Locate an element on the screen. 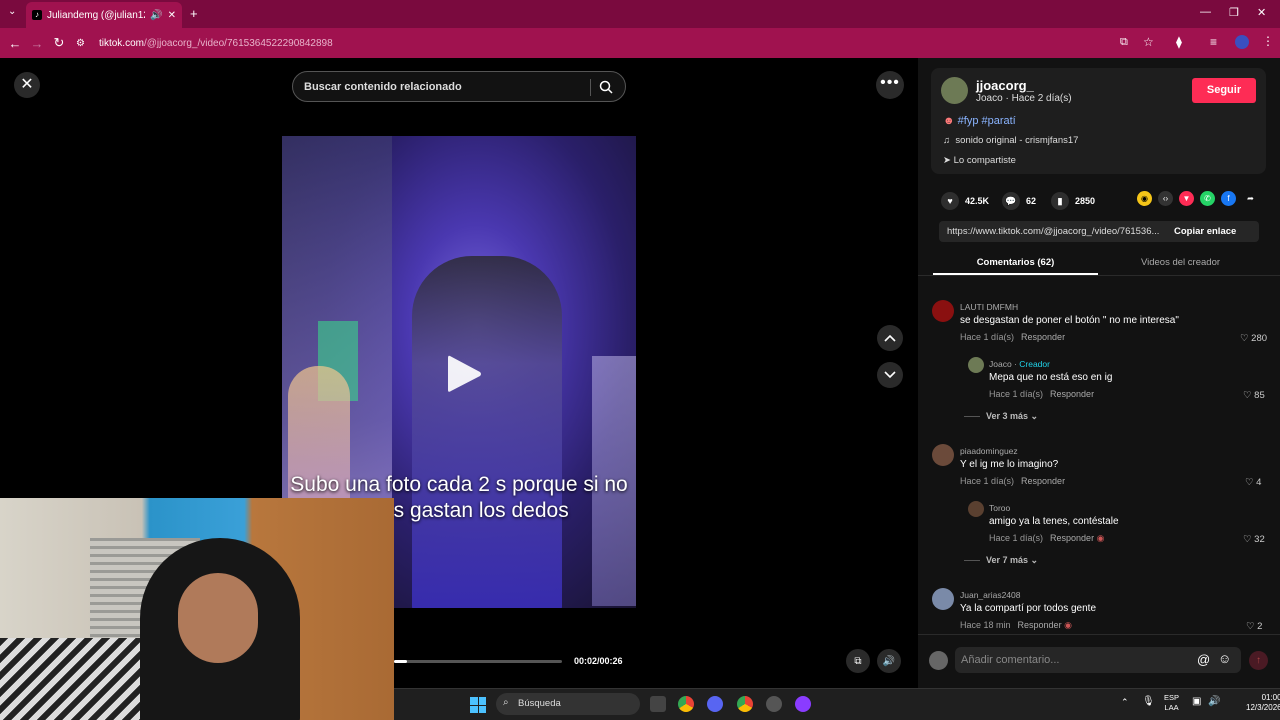 This screenshot has width=1280, height=720. related-search-input: Buscar contenido relacionado is located at coordinates (459, 86).